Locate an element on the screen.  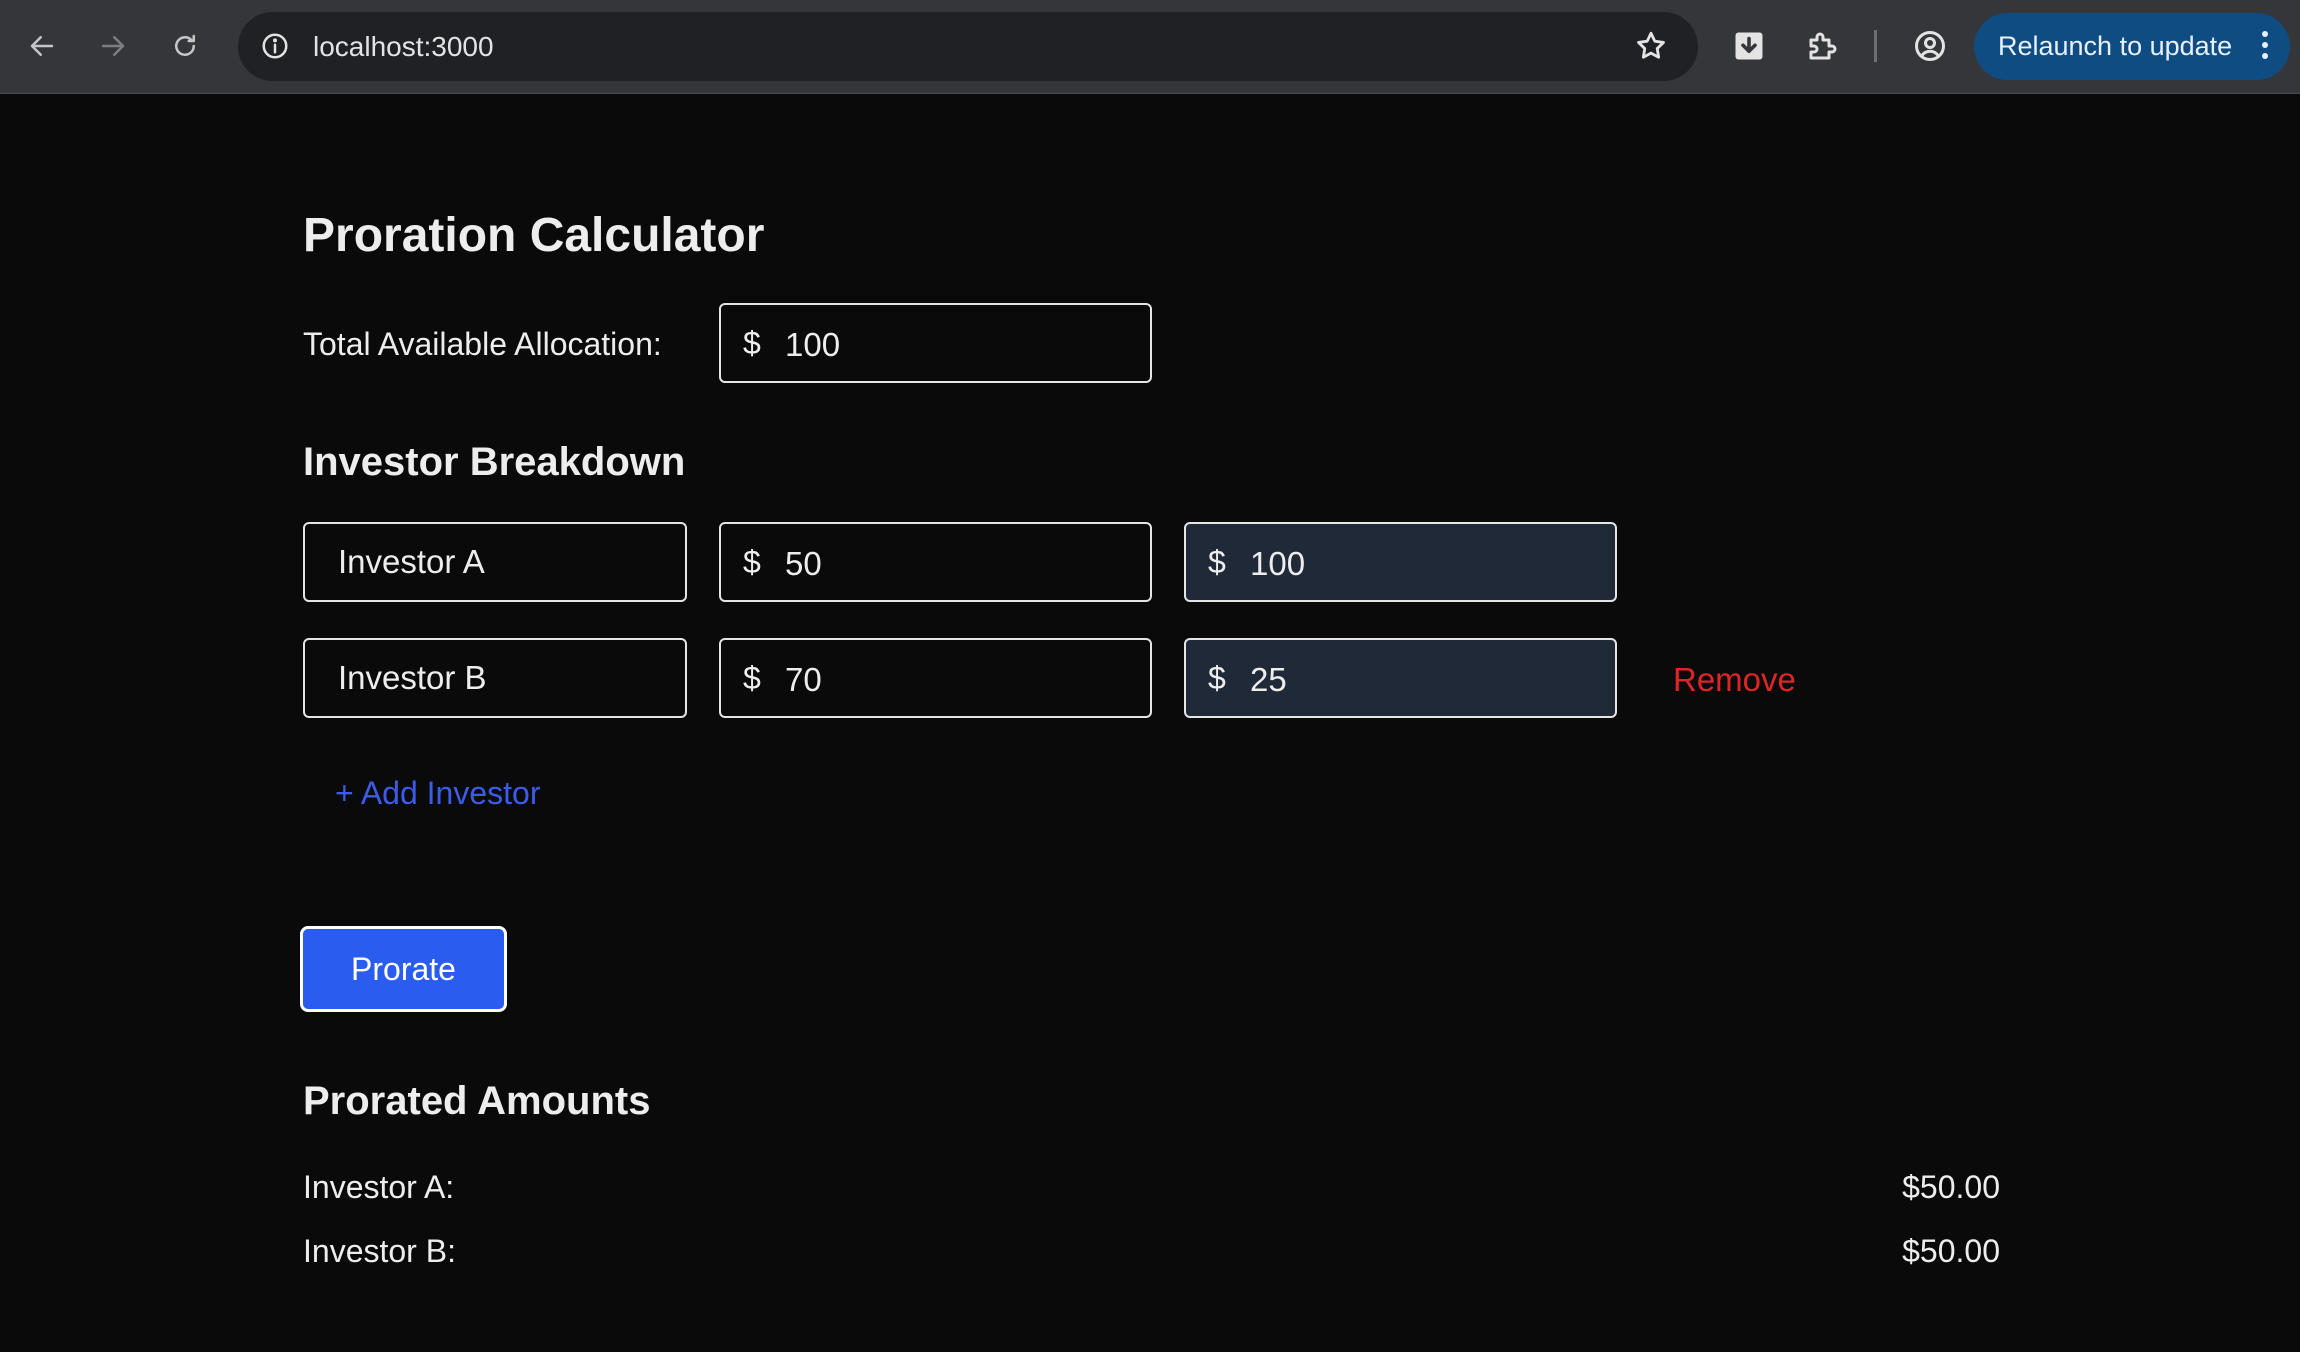
profile-icon is located at coordinates (1930, 46).